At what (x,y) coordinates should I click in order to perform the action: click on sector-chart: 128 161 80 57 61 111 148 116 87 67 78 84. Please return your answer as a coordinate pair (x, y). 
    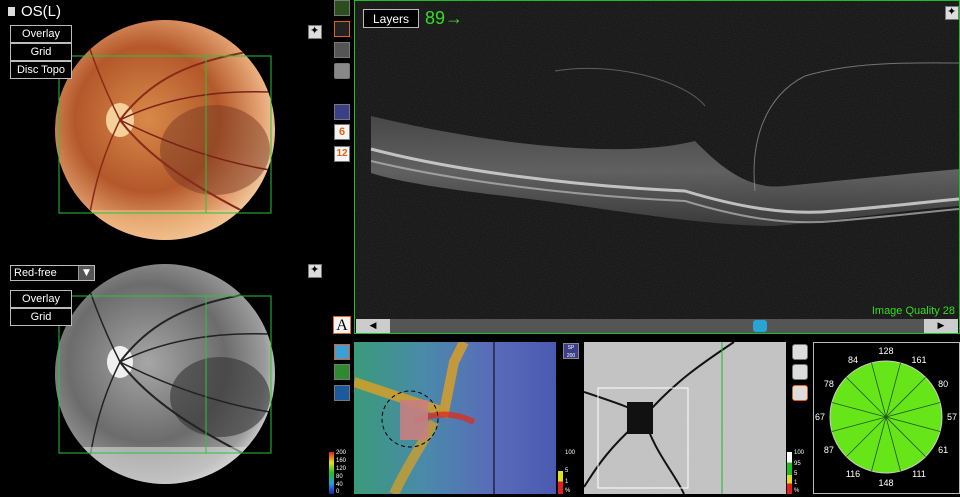
    Looking at the image, I should click on (886, 417).